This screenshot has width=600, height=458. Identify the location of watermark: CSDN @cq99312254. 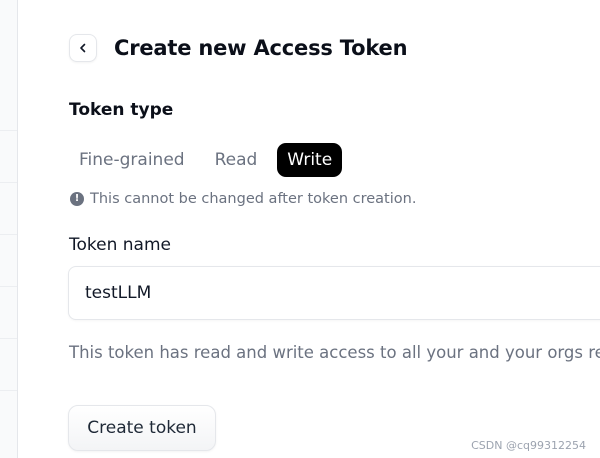
(528, 445).